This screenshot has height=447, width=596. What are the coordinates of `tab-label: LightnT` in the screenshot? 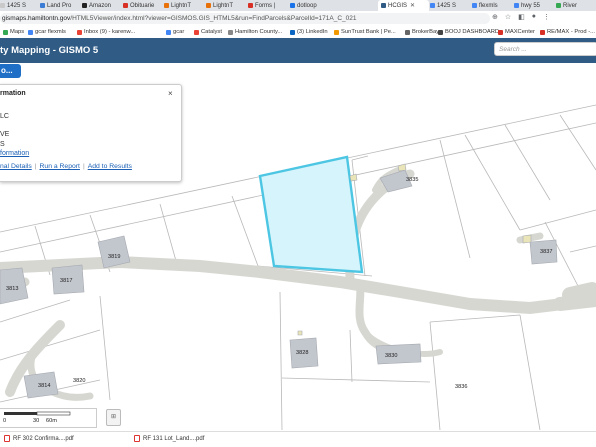 It's located at (223, 5).